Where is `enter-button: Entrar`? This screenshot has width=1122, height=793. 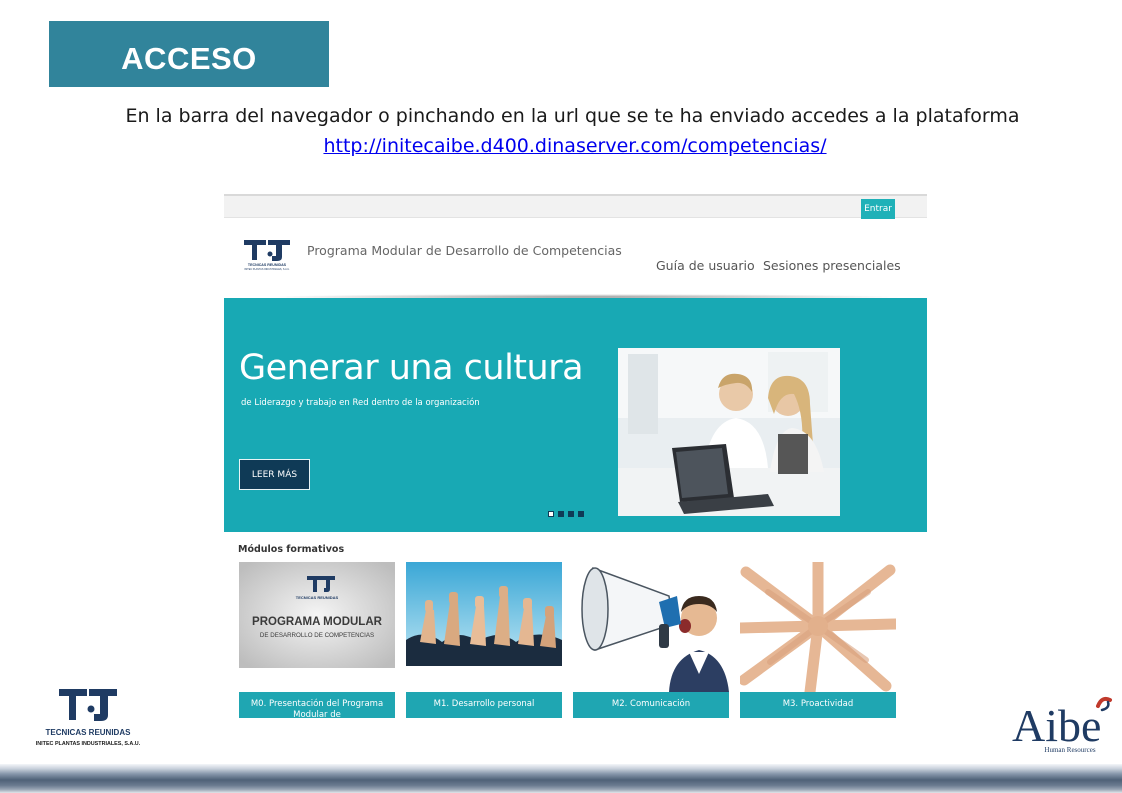 enter-button: Entrar is located at coordinates (878, 209).